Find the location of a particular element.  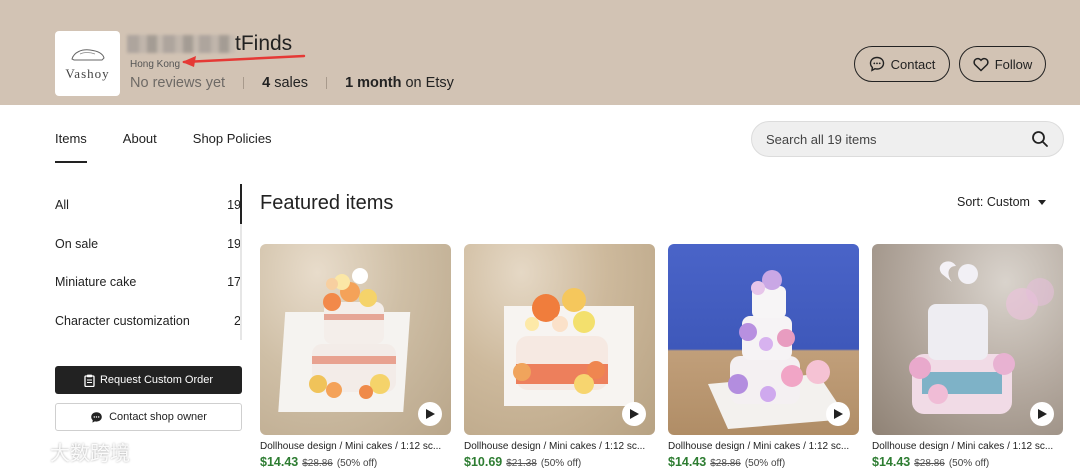

watermark-logo-icon is located at coordinates (25, 451).